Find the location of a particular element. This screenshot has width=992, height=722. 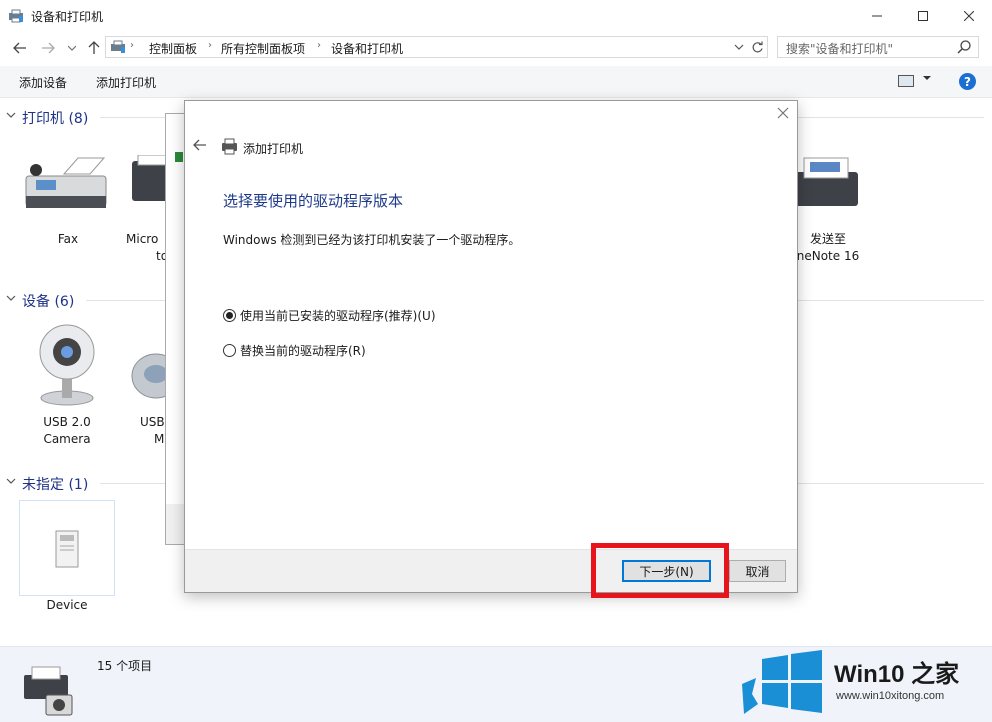

option-label: 使用当前已安装的驱动程序(推荐)(U) is located at coordinates (338, 316).